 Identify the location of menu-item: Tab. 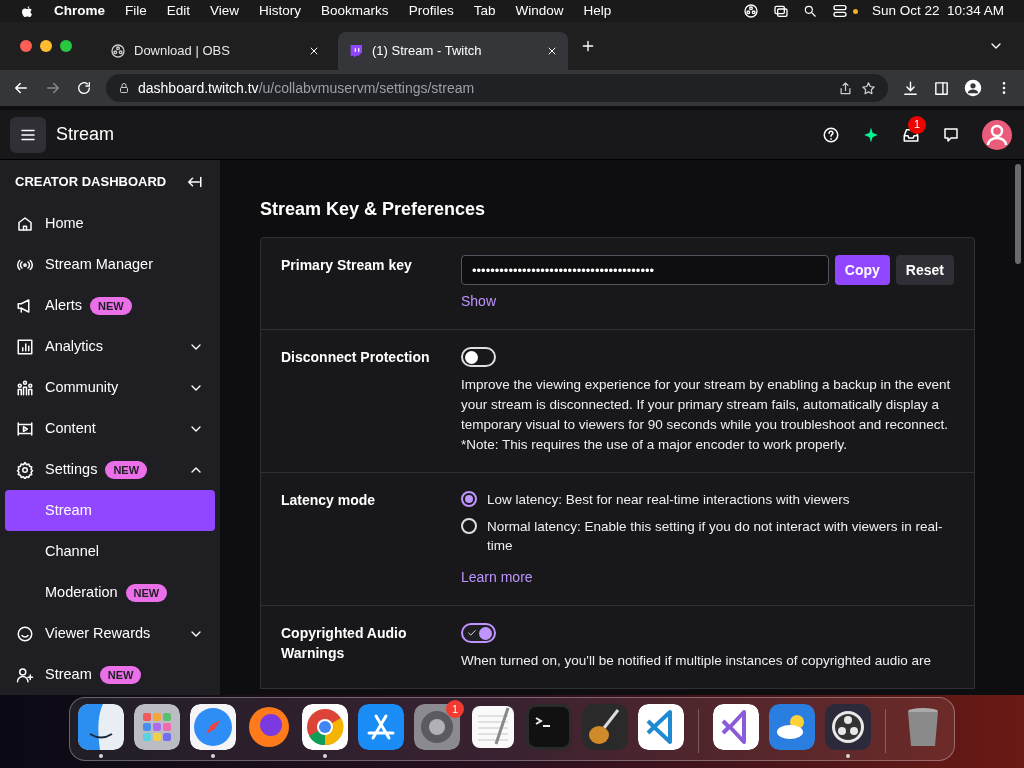
(484, 11).